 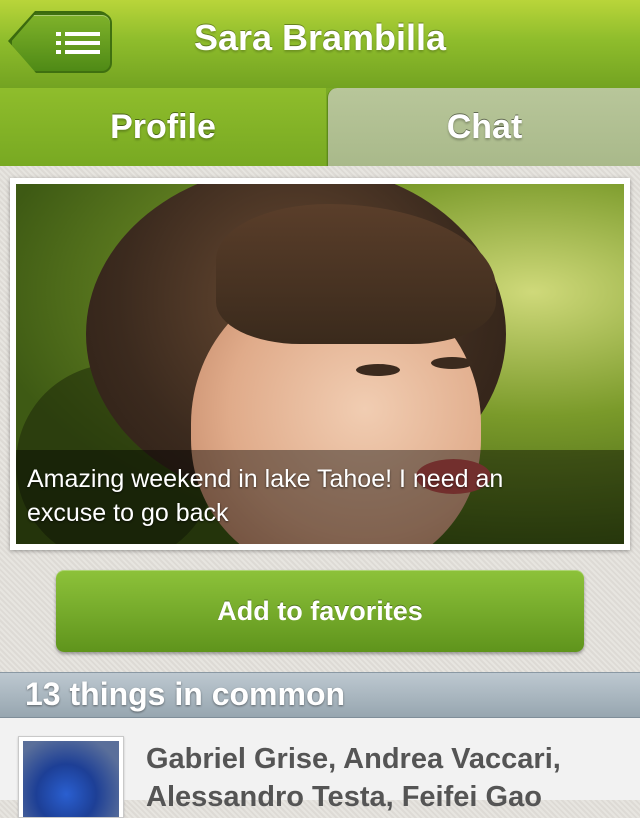 I want to click on add-to-favorites-button: Add to favorites, so click(x=320, y=611).